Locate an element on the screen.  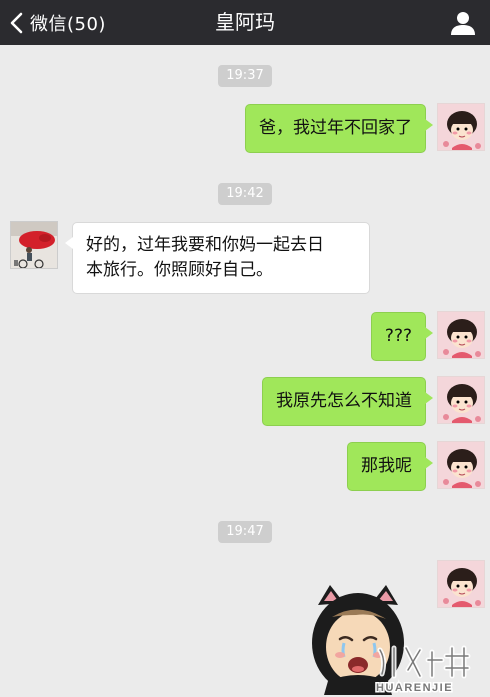
contact-avatar is located at coordinates (34, 245).